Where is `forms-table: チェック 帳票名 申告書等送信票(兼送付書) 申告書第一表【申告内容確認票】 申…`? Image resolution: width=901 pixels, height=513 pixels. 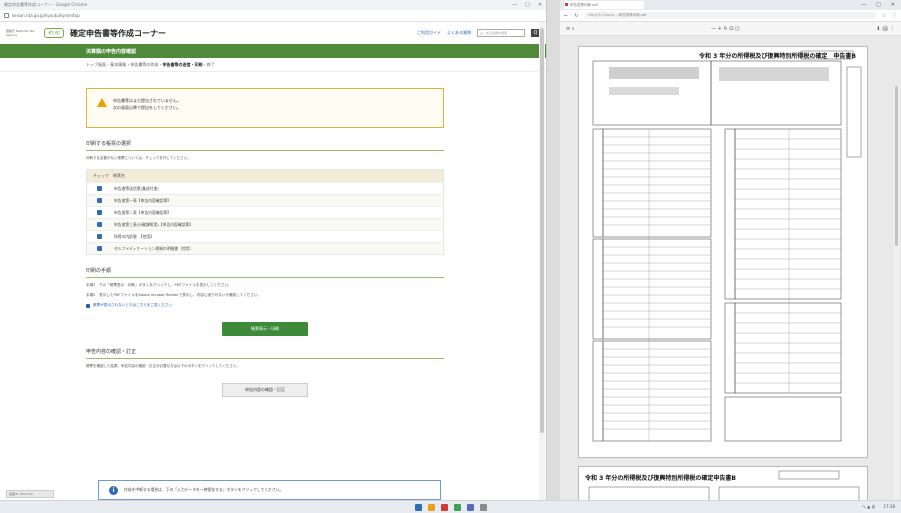 forms-table: チェック 帳票名 申告書等送信票(兼送付書) 申告書第一表【申告内容確認票】 申… is located at coordinates (265, 212).